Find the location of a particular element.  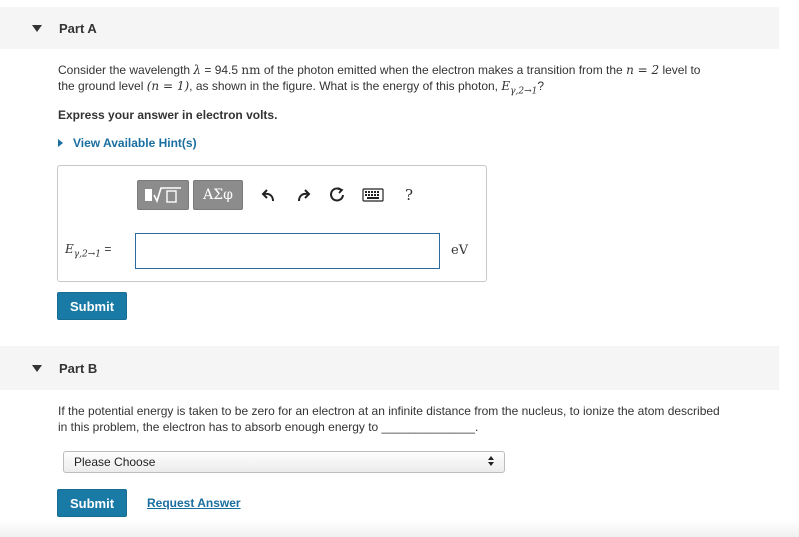

unit-label: eV is located at coordinates (460, 250).